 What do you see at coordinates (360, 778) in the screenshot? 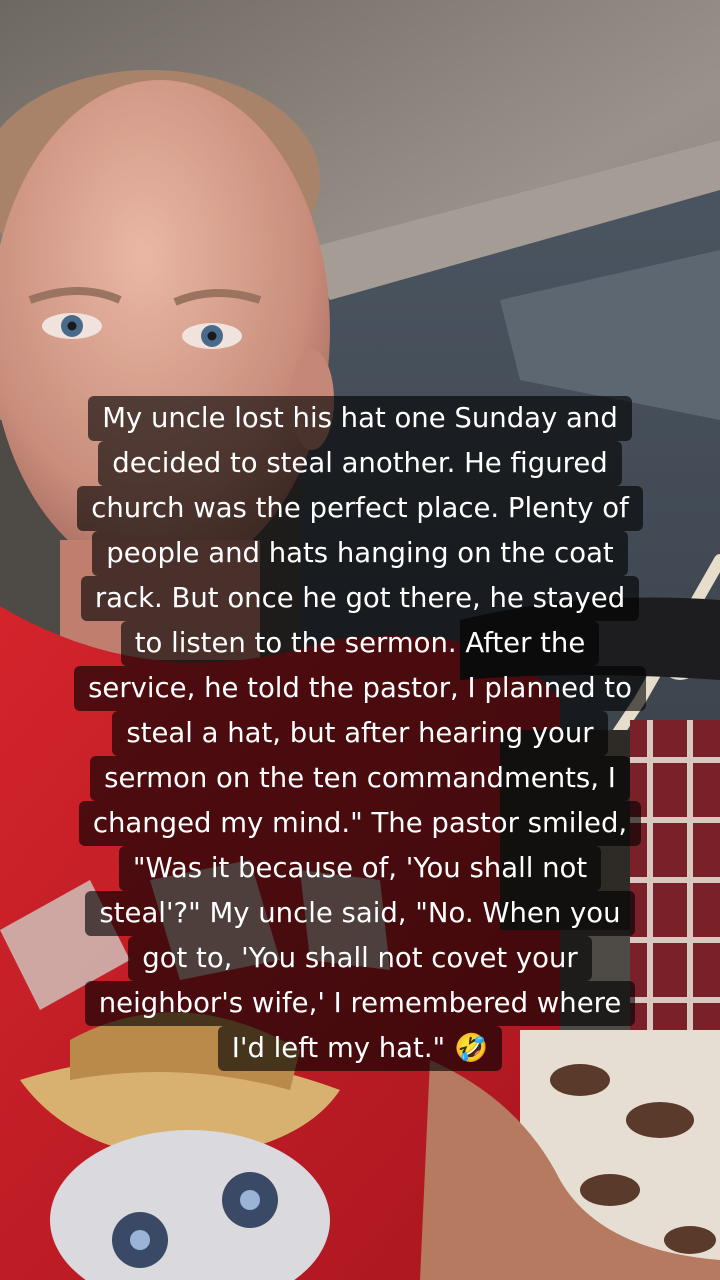
I see `caption-line: sermon on the ten commandments, I` at bounding box center [360, 778].